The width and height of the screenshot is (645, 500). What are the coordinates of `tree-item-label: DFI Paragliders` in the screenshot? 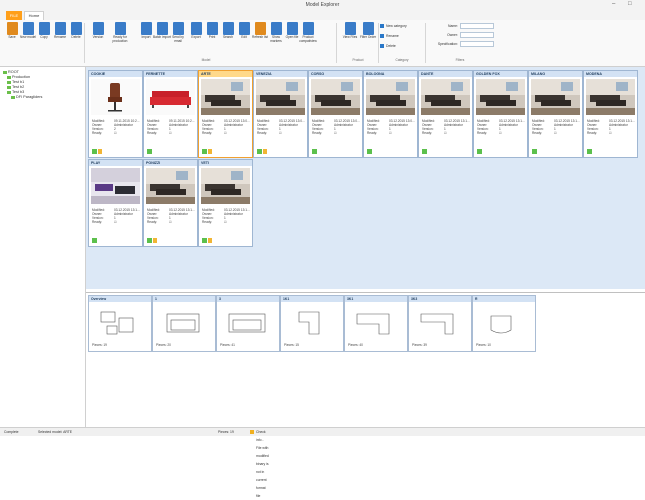 It's located at (29, 97).